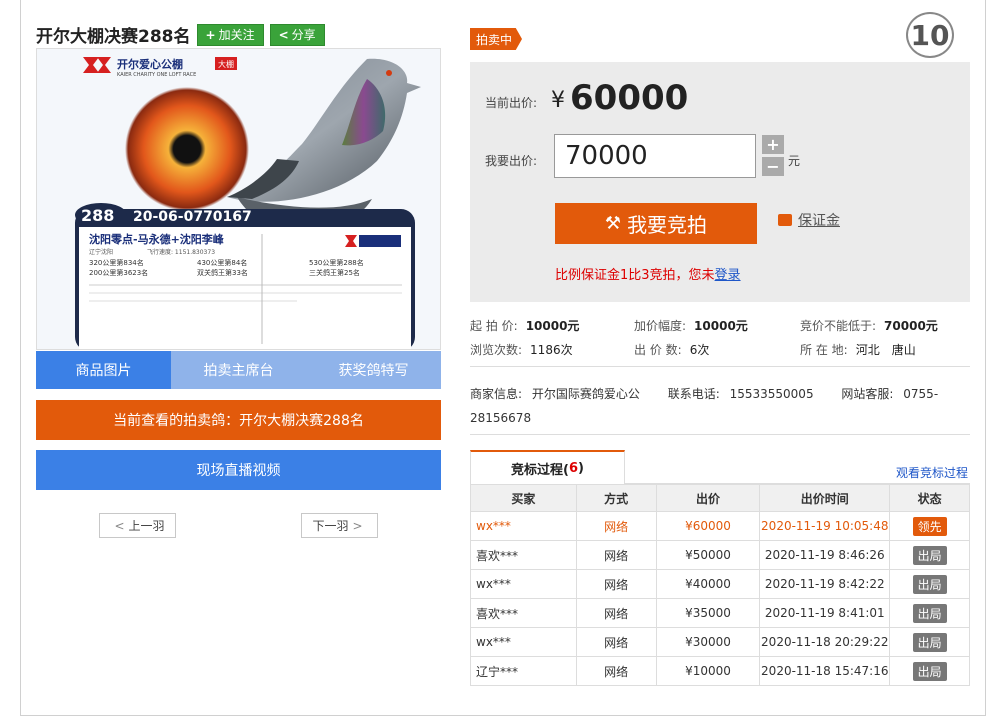 The image size is (995, 724). I want to click on service-label: 网站客服:, so click(867, 394).